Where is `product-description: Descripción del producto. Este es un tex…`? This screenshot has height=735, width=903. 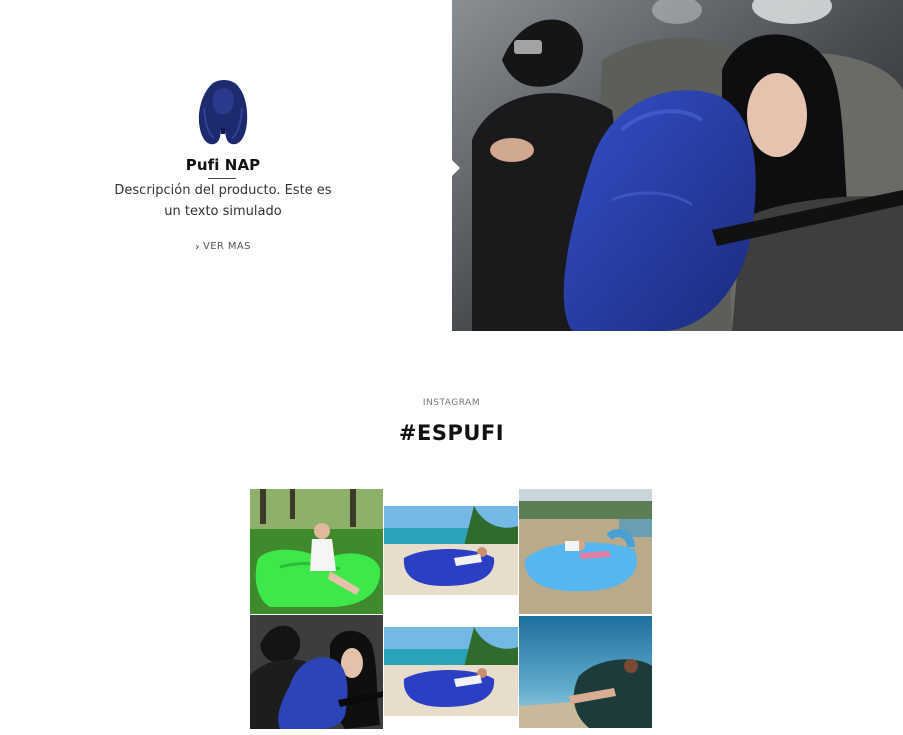 product-description: Descripción del producto. Este es un tex… is located at coordinates (223, 201).